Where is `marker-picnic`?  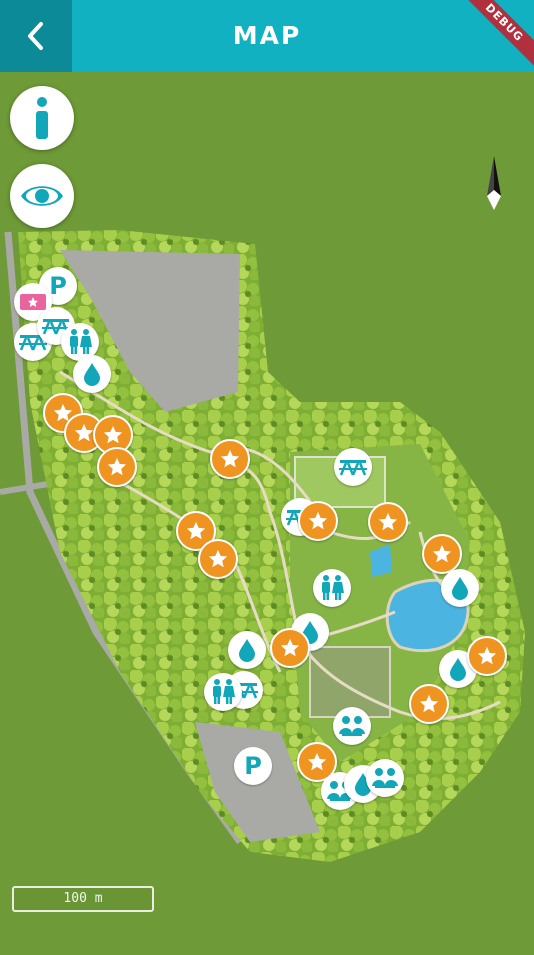 marker-picnic is located at coordinates (353, 467).